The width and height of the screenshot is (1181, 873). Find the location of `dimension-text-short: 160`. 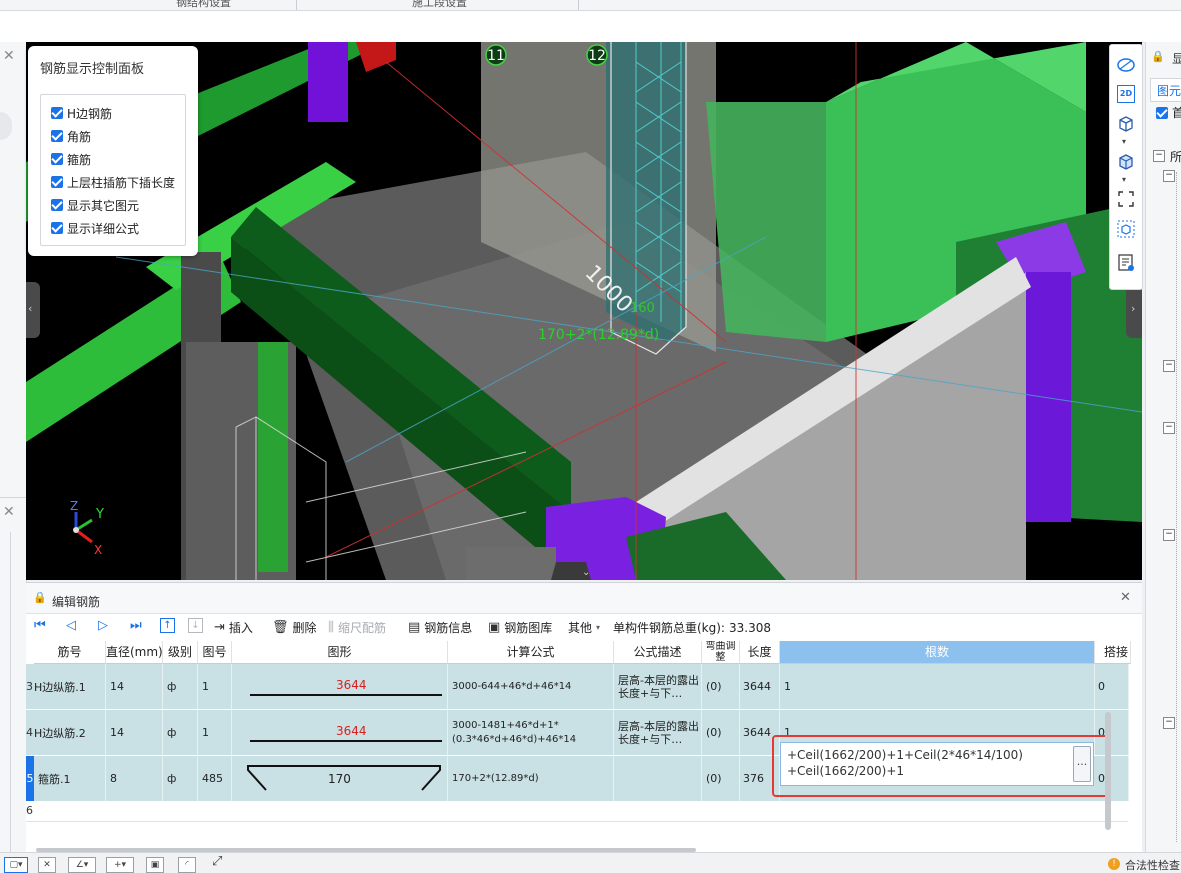

dimension-text-short: 160 is located at coordinates (642, 308).